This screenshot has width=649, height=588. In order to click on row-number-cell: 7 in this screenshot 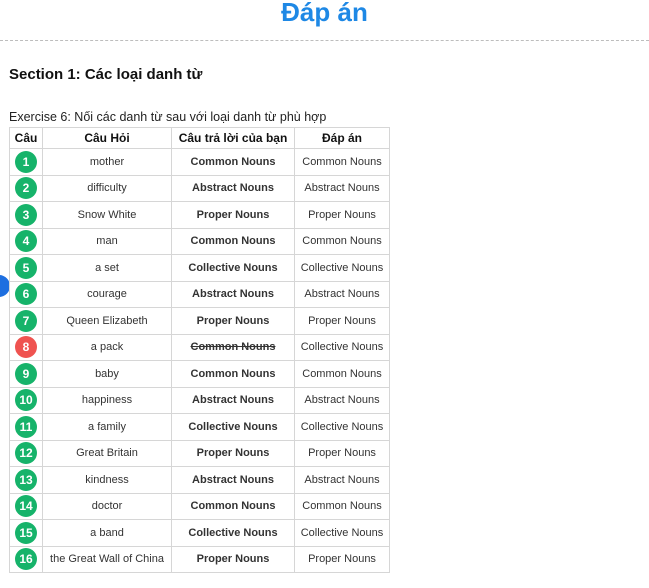, I will do `click(26, 321)`.